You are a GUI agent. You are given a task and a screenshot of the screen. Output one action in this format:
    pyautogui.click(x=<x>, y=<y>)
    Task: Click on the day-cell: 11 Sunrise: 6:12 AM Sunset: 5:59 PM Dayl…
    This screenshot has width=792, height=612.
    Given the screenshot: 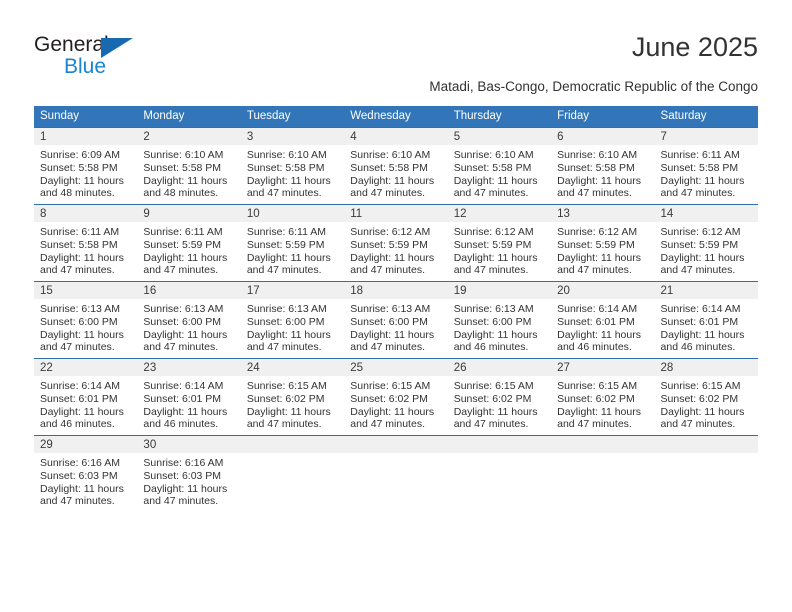 What is the action you would take?
    pyautogui.click(x=396, y=243)
    